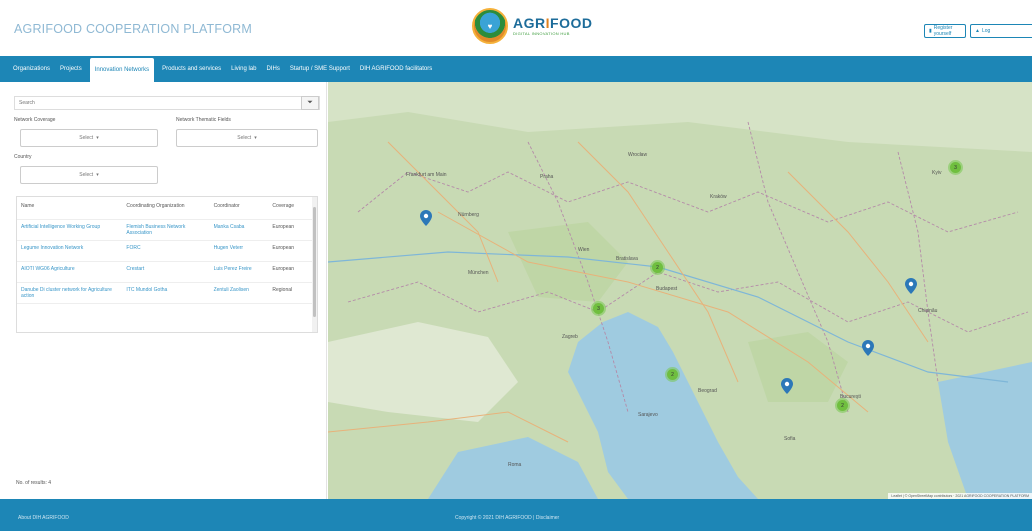 This screenshot has height=531, width=1032. Describe the element at coordinates (930, 31) in the screenshot. I see `user-icon: ▮` at that location.